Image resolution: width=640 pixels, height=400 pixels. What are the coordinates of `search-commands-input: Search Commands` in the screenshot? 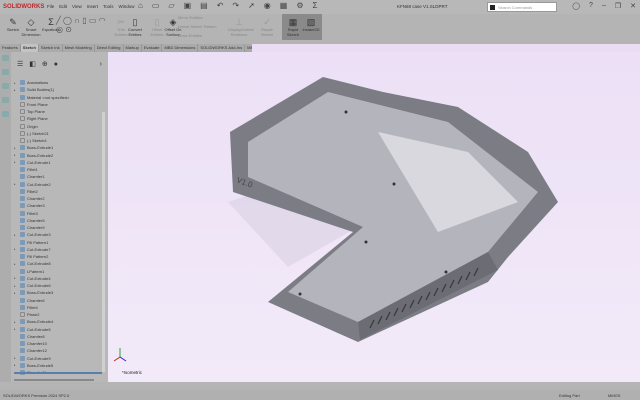 It's located at (522, 7).